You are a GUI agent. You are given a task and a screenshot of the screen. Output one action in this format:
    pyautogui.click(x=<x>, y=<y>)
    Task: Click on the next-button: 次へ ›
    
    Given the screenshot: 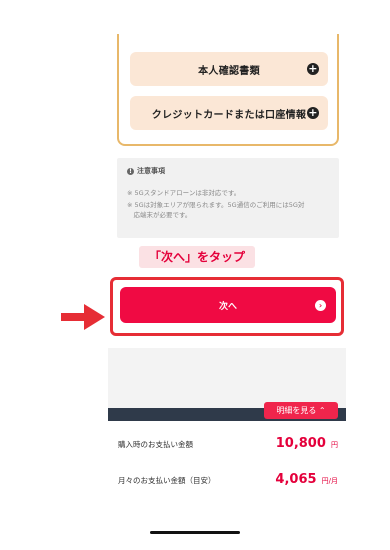 What is the action you would take?
    pyautogui.click(x=228, y=305)
    